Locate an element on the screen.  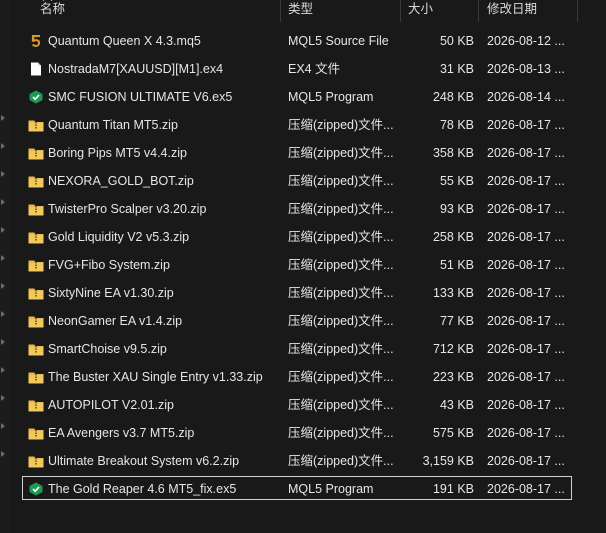
file-name: NeonGamer EA v1.4.zip is located at coordinates (115, 321).